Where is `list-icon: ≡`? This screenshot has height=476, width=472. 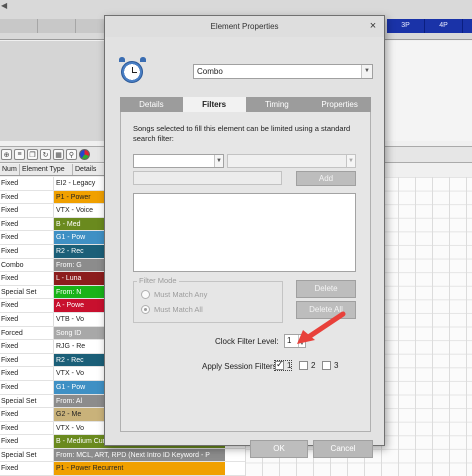
list-icon: ≡ is located at coordinates (19, 154).